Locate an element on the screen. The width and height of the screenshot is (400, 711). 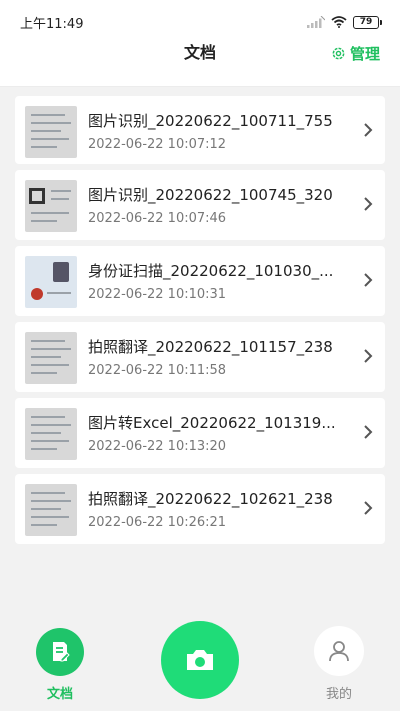
document-date: 2022-06-22 10:26:21 is located at coordinates (157, 522).